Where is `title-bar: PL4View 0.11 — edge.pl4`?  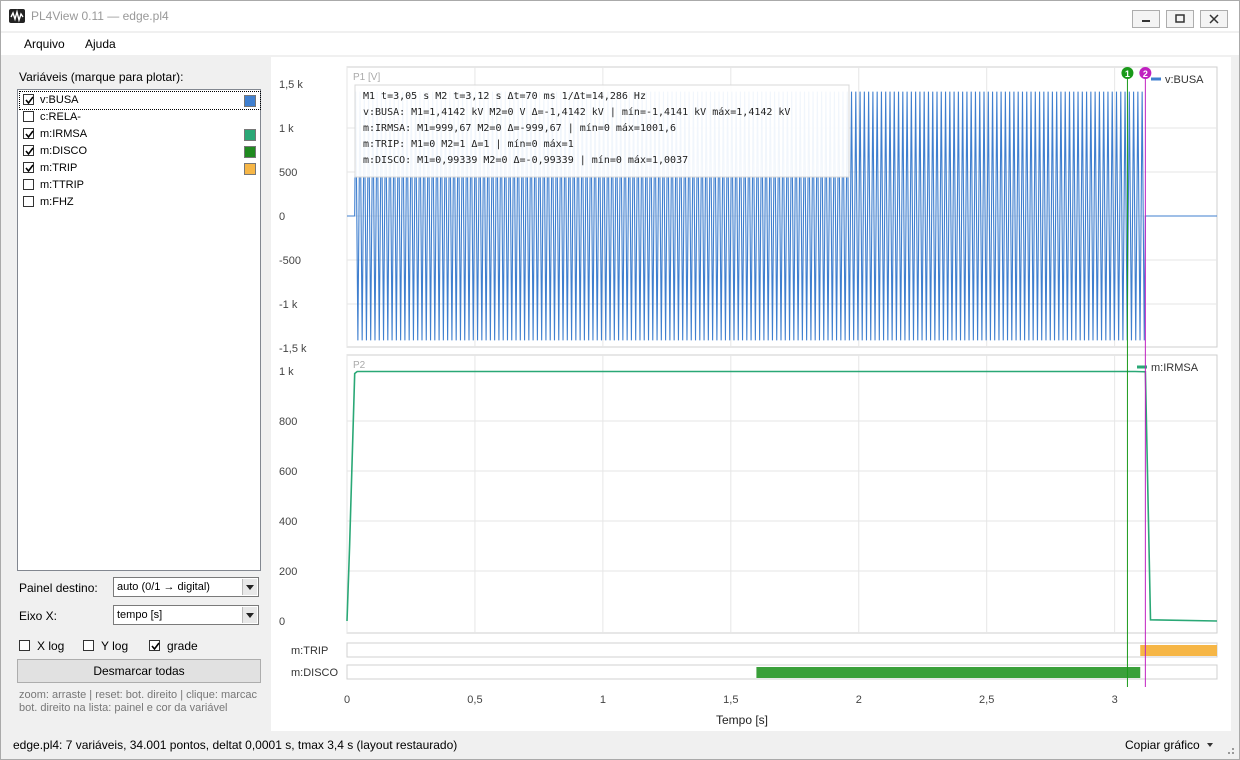
title-bar: PL4View 0.11 — edge.pl4 is located at coordinates (620, 16).